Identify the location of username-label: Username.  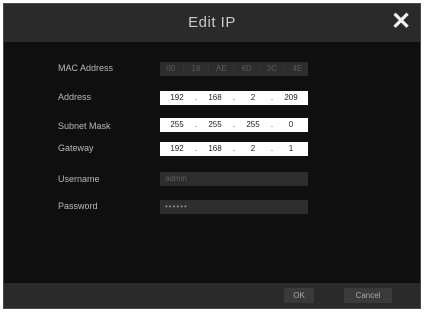
(79, 179).